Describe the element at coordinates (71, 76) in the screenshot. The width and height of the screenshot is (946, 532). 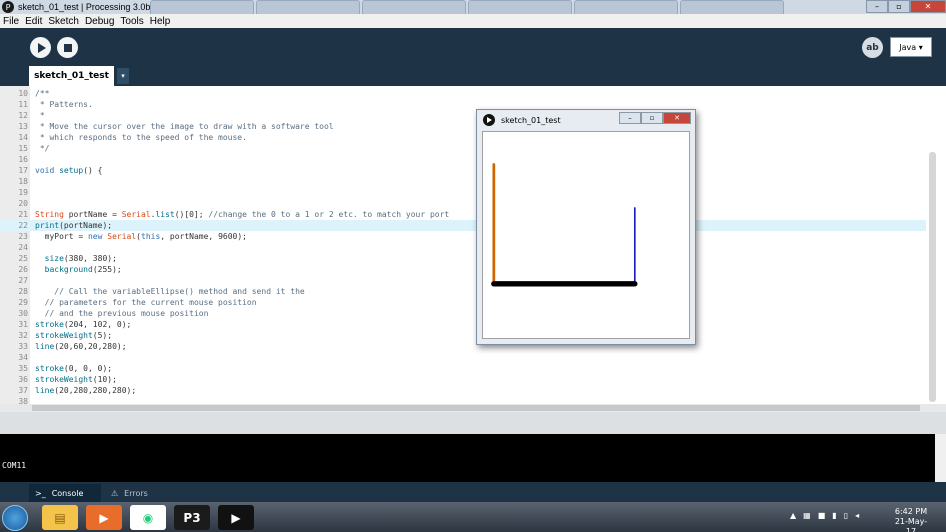
I see `tab-sketch-01-test: sketch_01_test` at that location.